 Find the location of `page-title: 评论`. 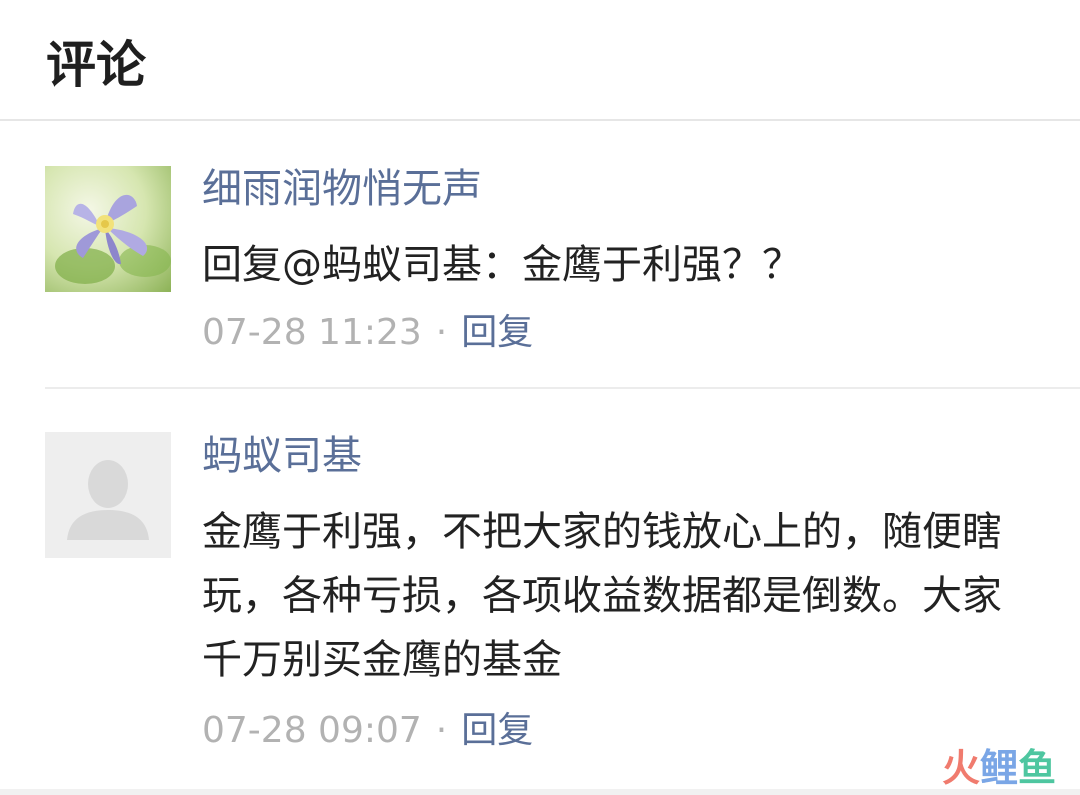

page-title: 评论 is located at coordinates (96, 65).